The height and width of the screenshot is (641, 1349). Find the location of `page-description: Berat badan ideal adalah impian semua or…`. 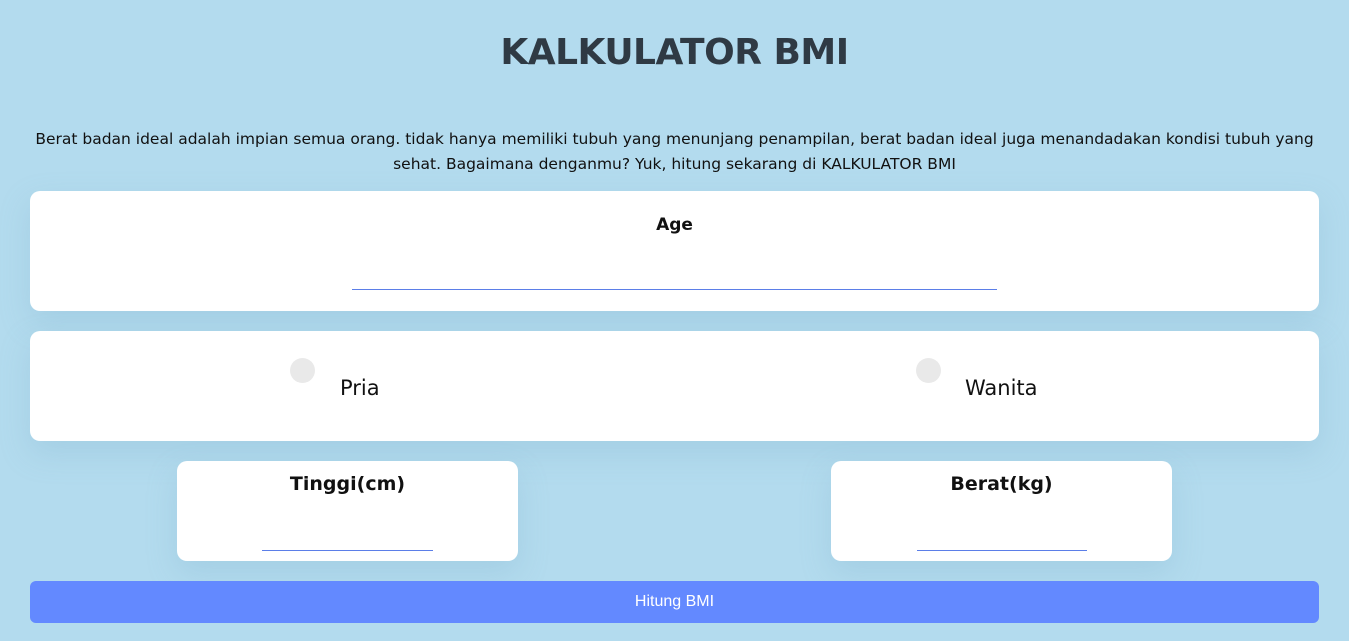

page-description: Berat badan ideal adalah impian semua or… is located at coordinates (674, 151).